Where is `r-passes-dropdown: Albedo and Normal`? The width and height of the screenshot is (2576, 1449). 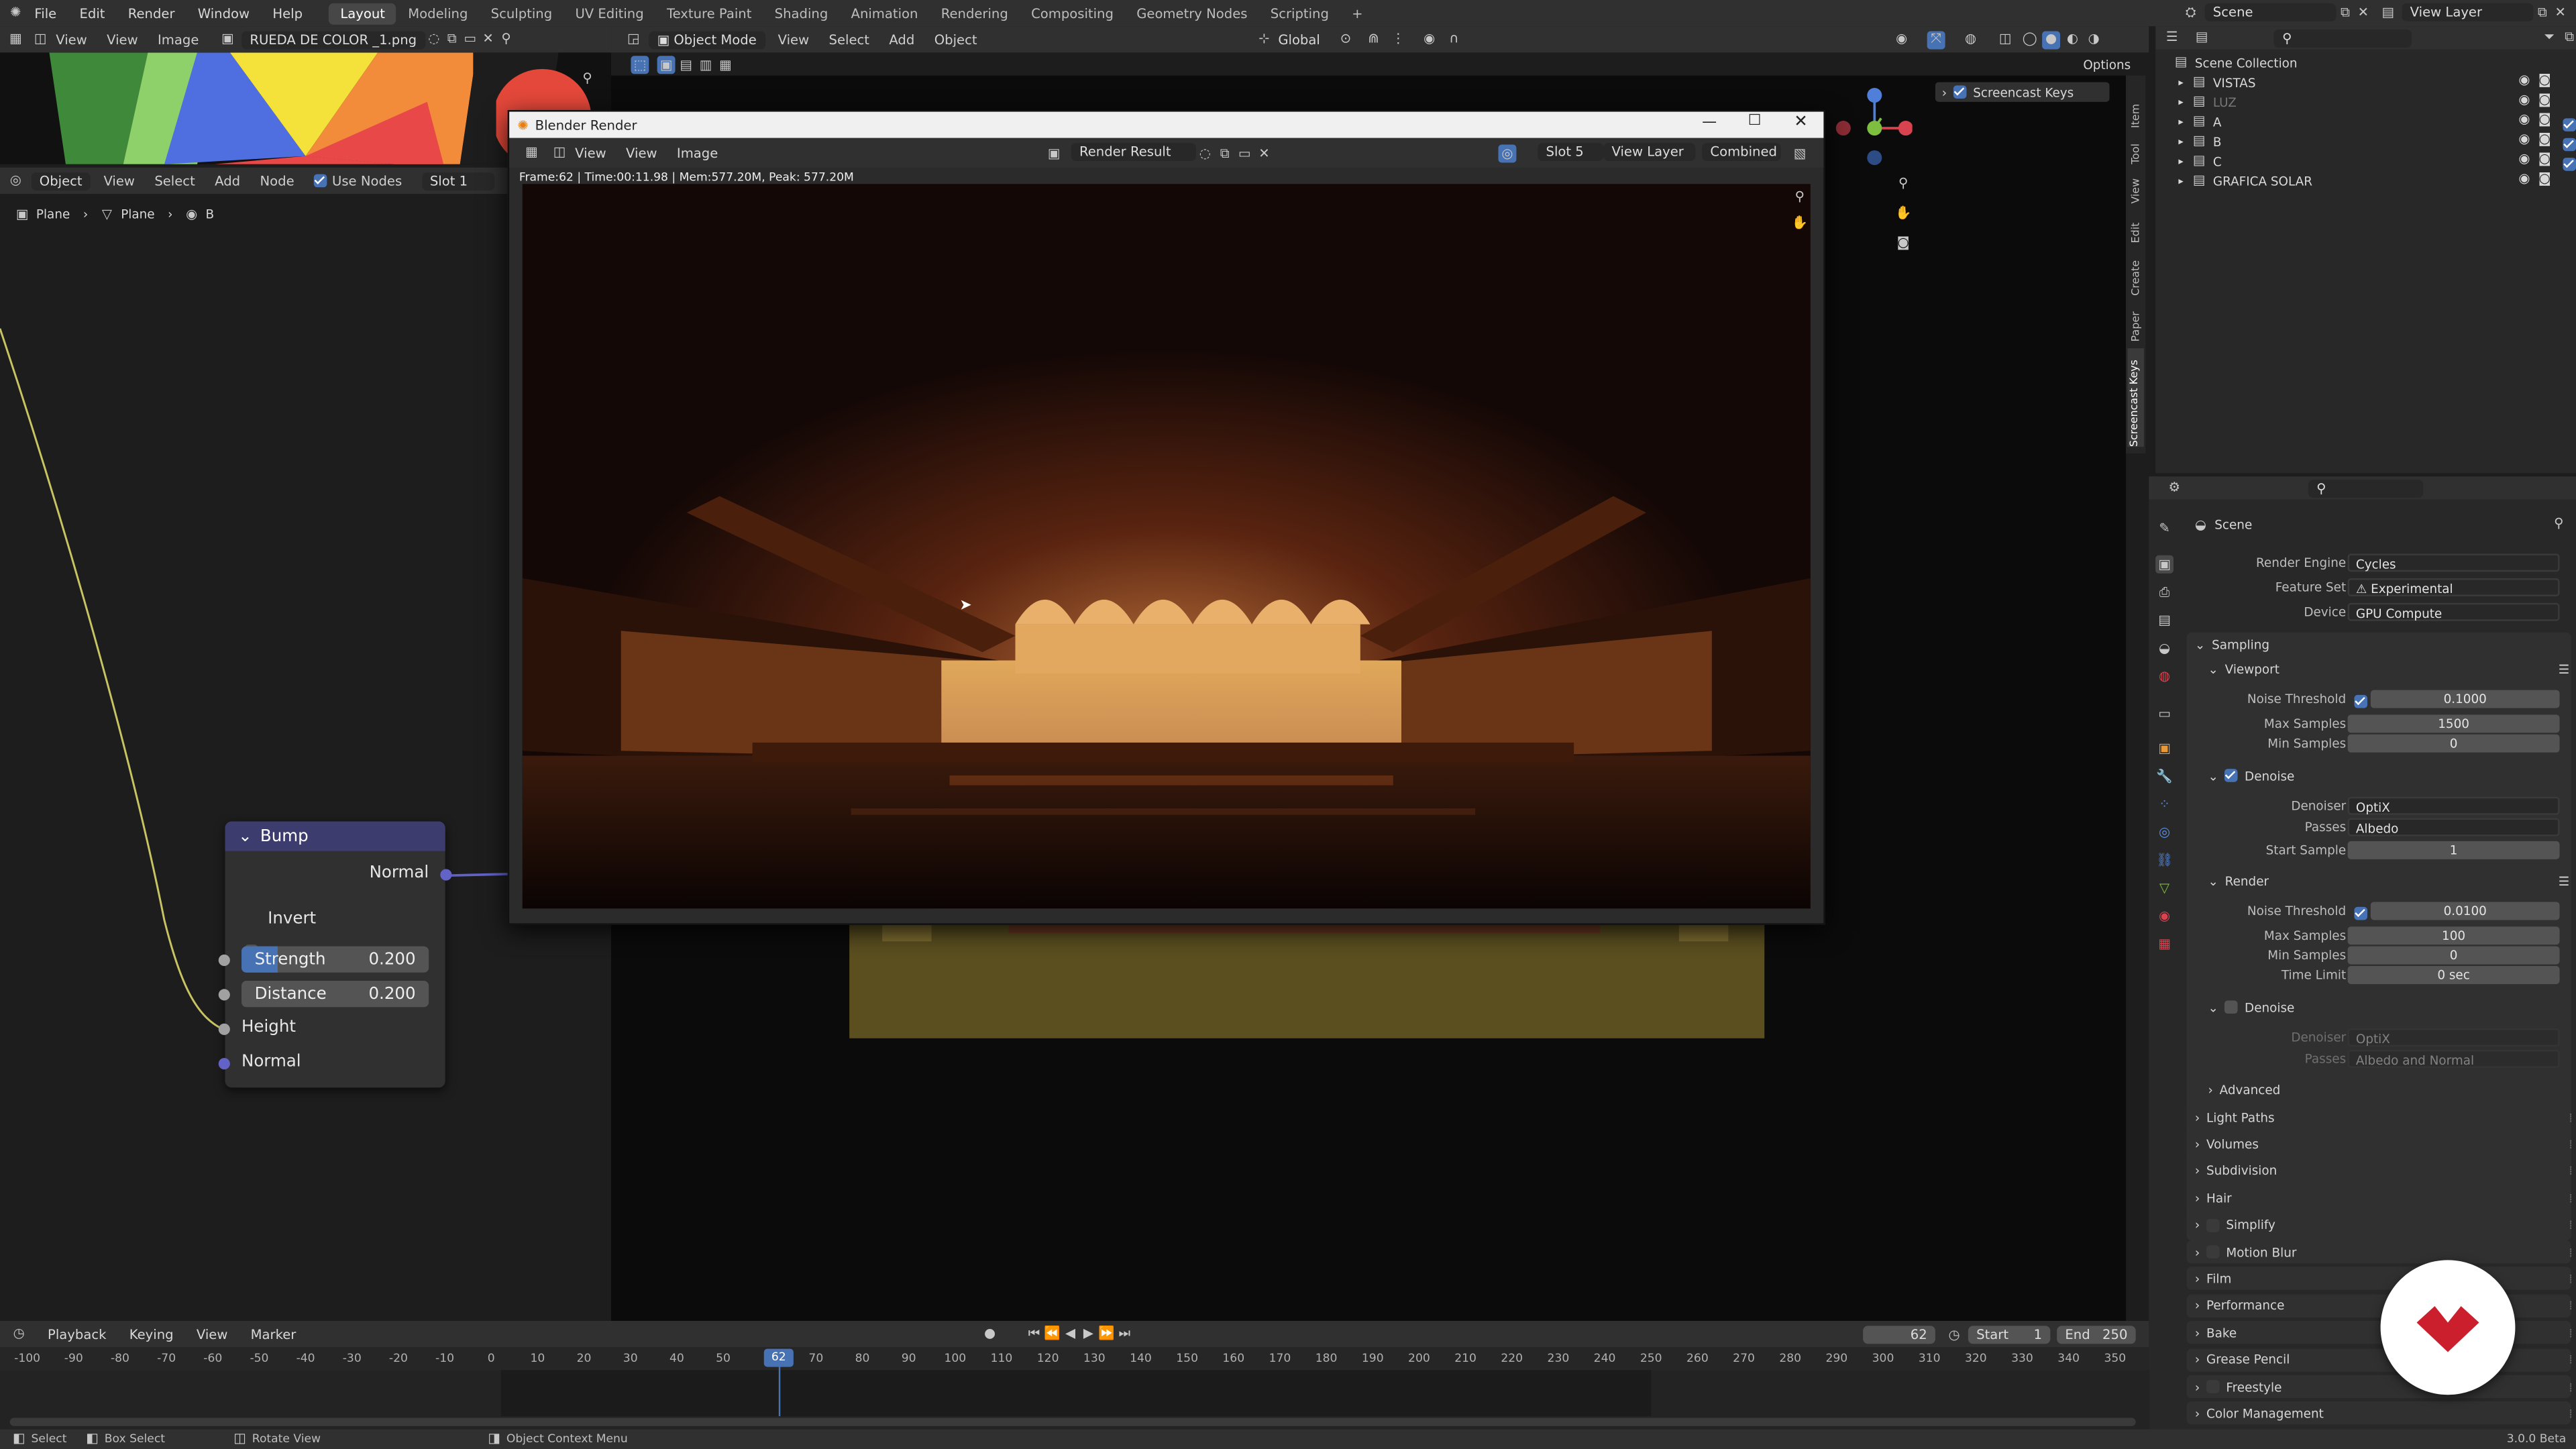 r-passes-dropdown: Albedo and Normal is located at coordinates (2453, 1058).